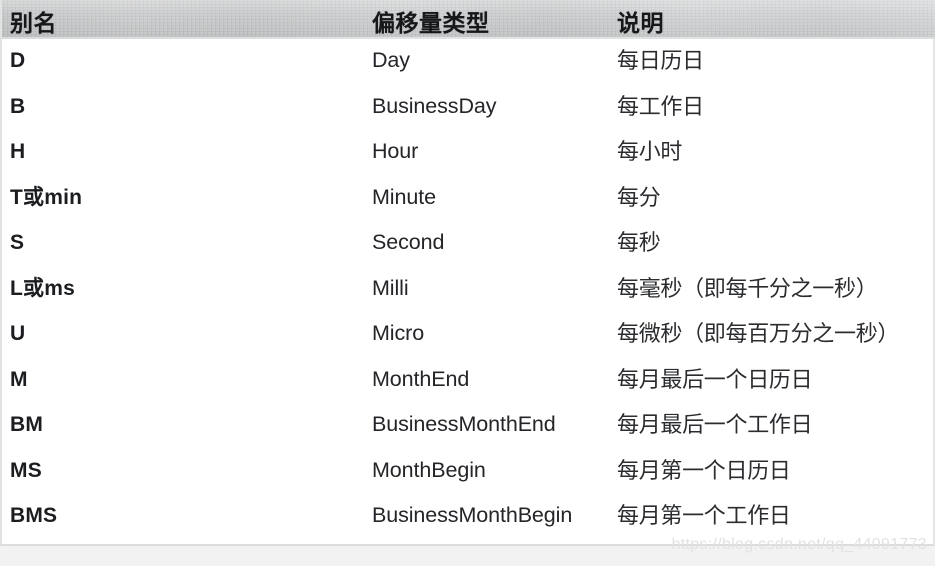 This screenshot has width=935, height=566. Describe the element at coordinates (395, 151) in the screenshot. I see `cell-offset-type: Hour` at that location.